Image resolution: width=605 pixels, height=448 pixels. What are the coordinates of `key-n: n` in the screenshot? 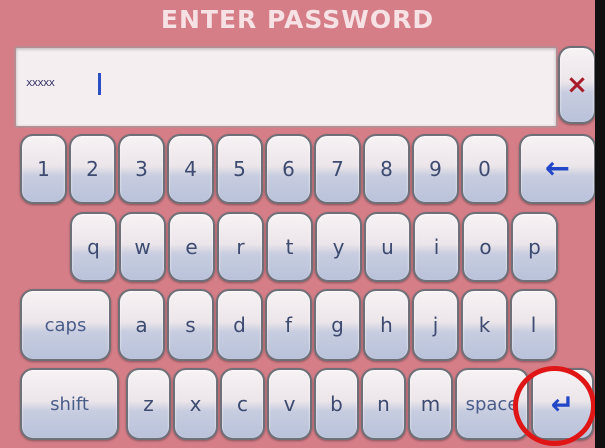 It's located at (383, 404).